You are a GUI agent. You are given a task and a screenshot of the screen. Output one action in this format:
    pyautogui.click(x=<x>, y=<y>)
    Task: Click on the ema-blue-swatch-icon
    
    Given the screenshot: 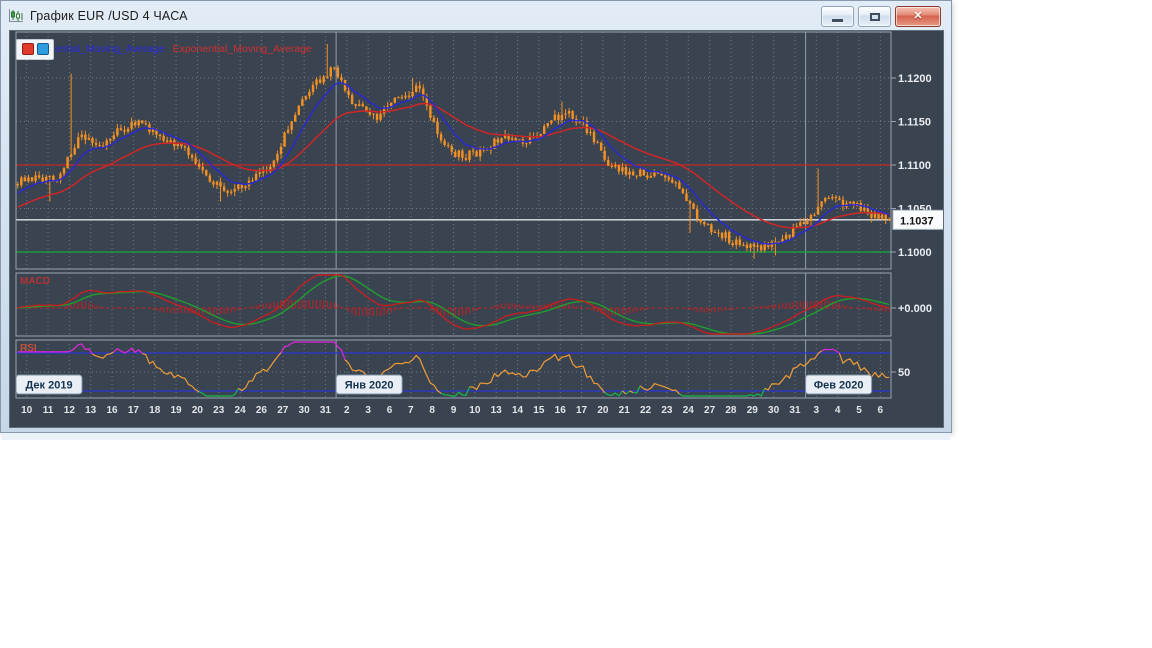 What is the action you would take?
    pyautogui.click(x=42, y=49)
    